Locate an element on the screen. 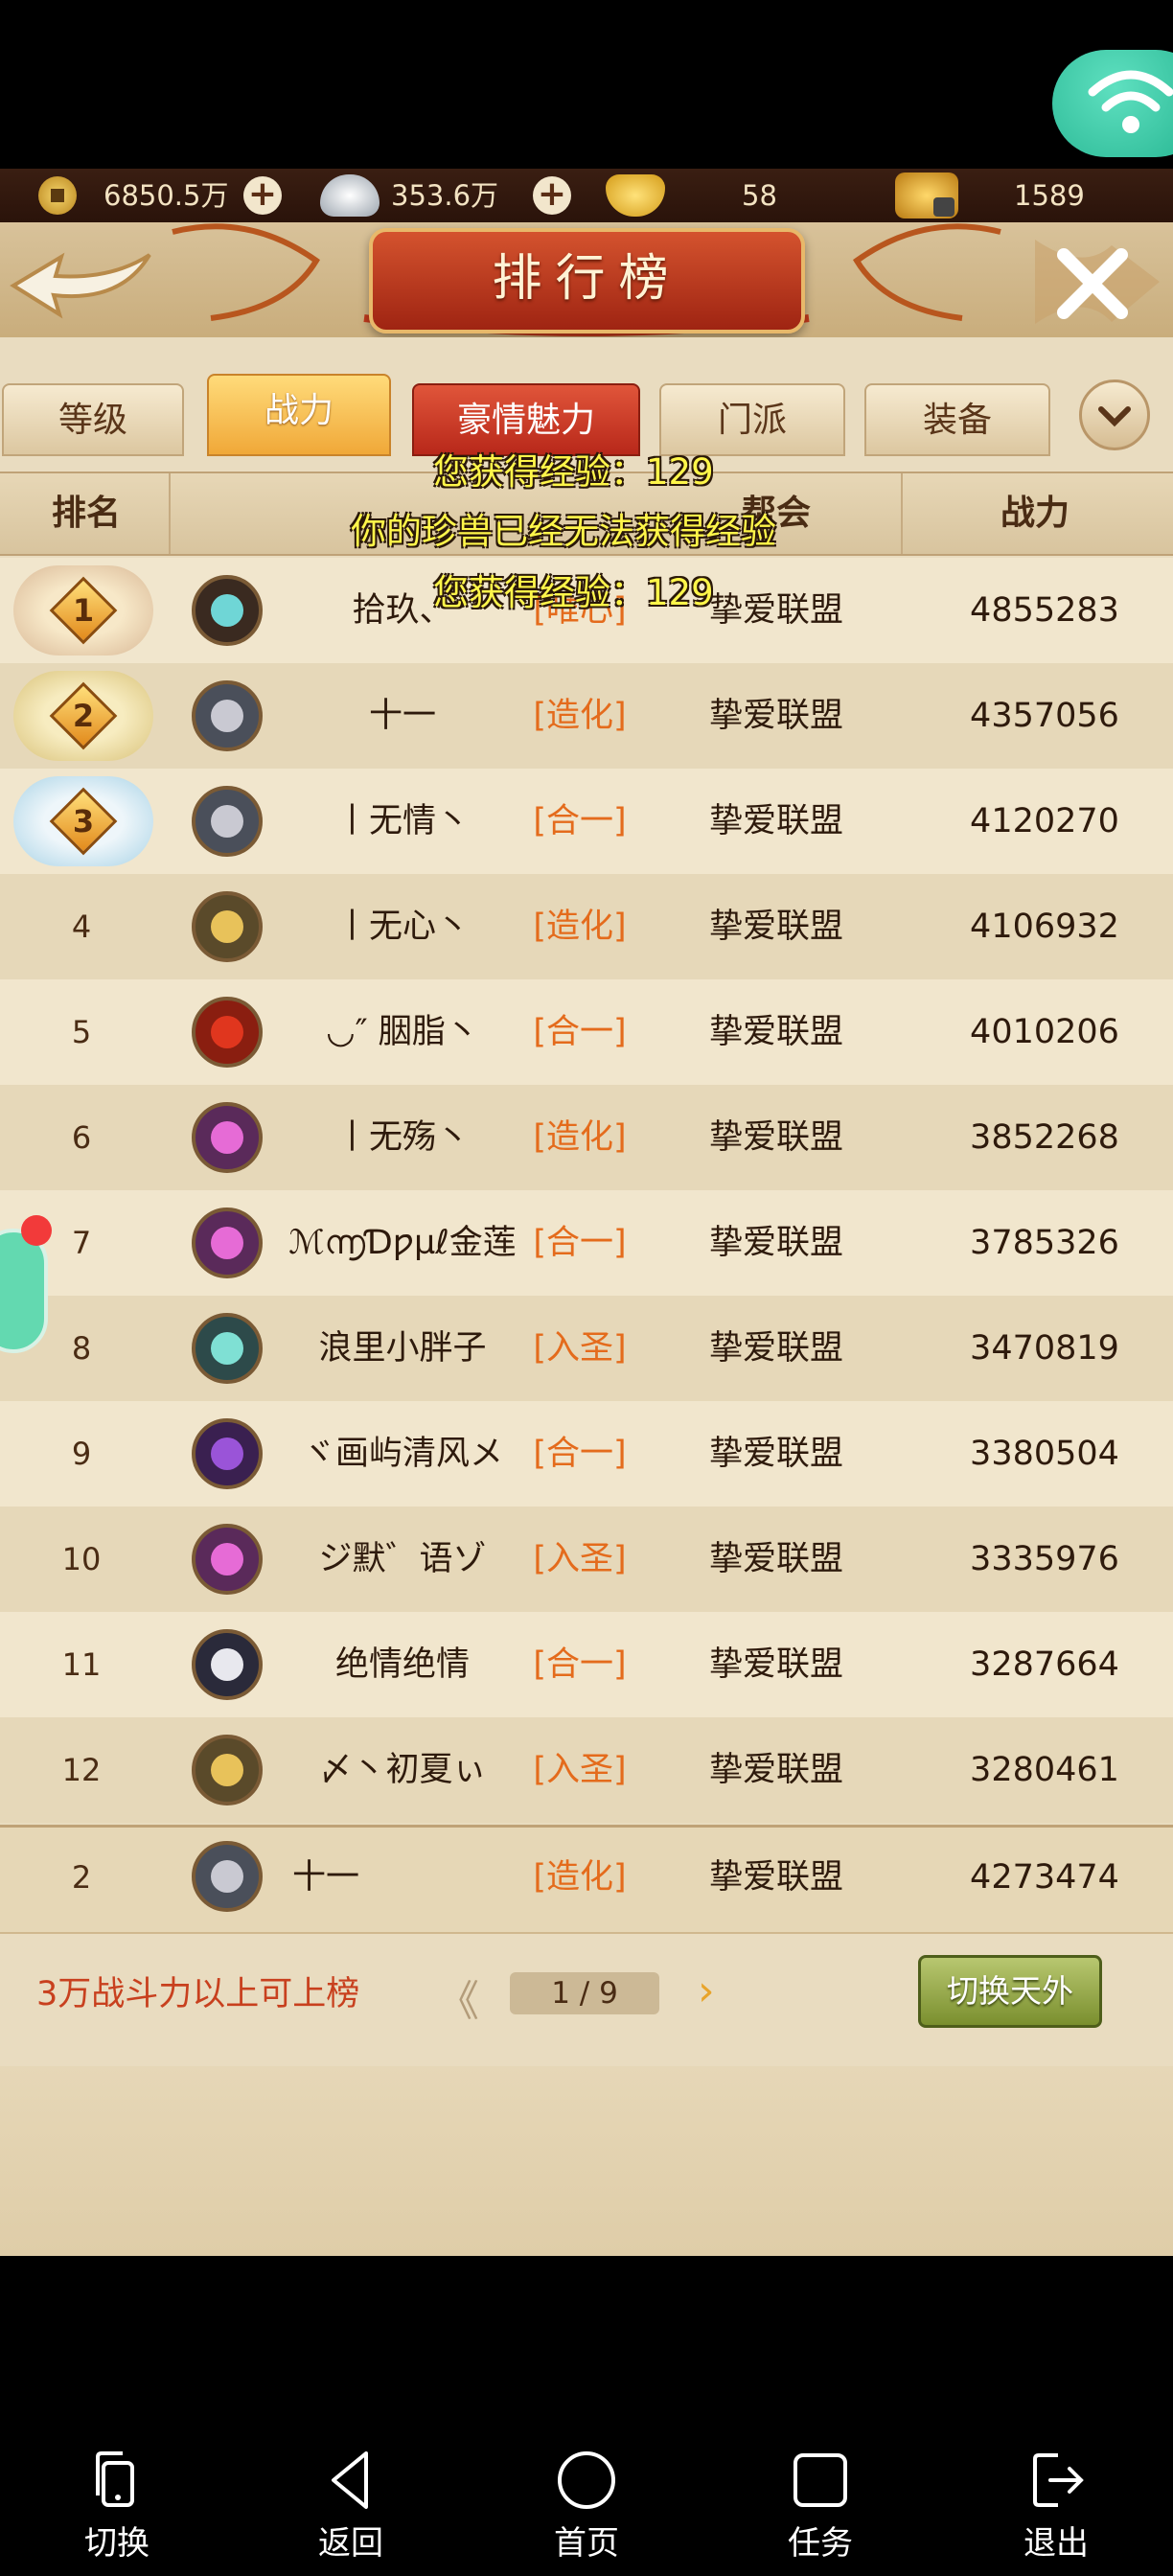 This screenshot has width=1173, height=2576. my-guild: 挚爱联盟 is located at coordinates (775, 1878).